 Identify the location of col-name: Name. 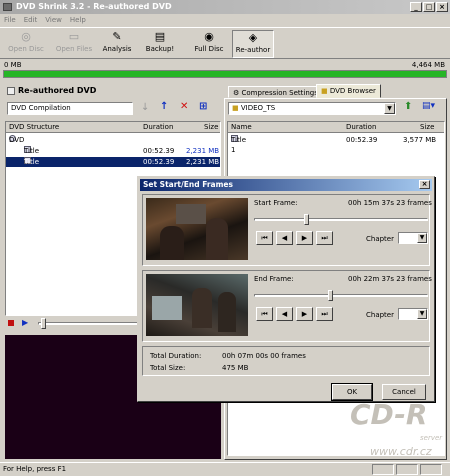
(241, 127).